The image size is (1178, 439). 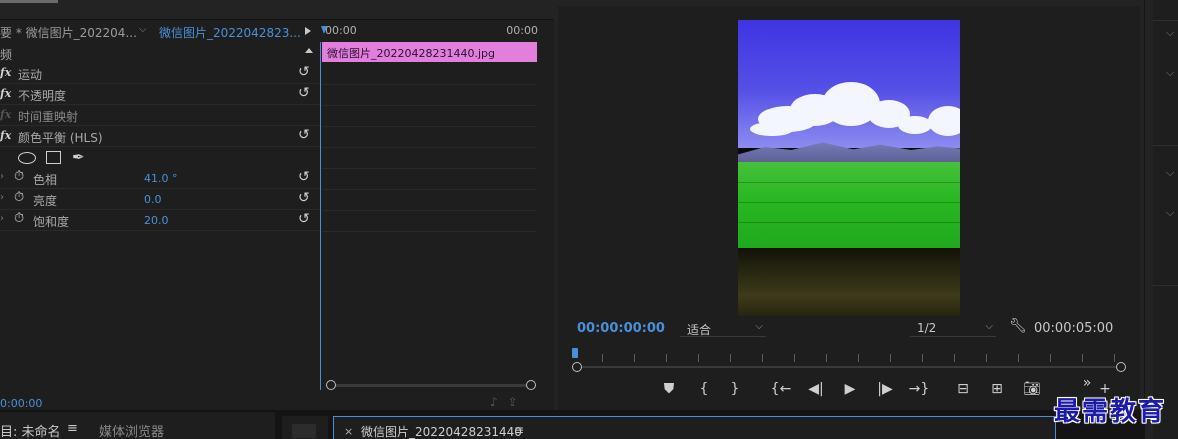 What do you see at coordinates (6, 55) in the screenshot?
I see `section-label: 频` at bounding box center [6, 55].